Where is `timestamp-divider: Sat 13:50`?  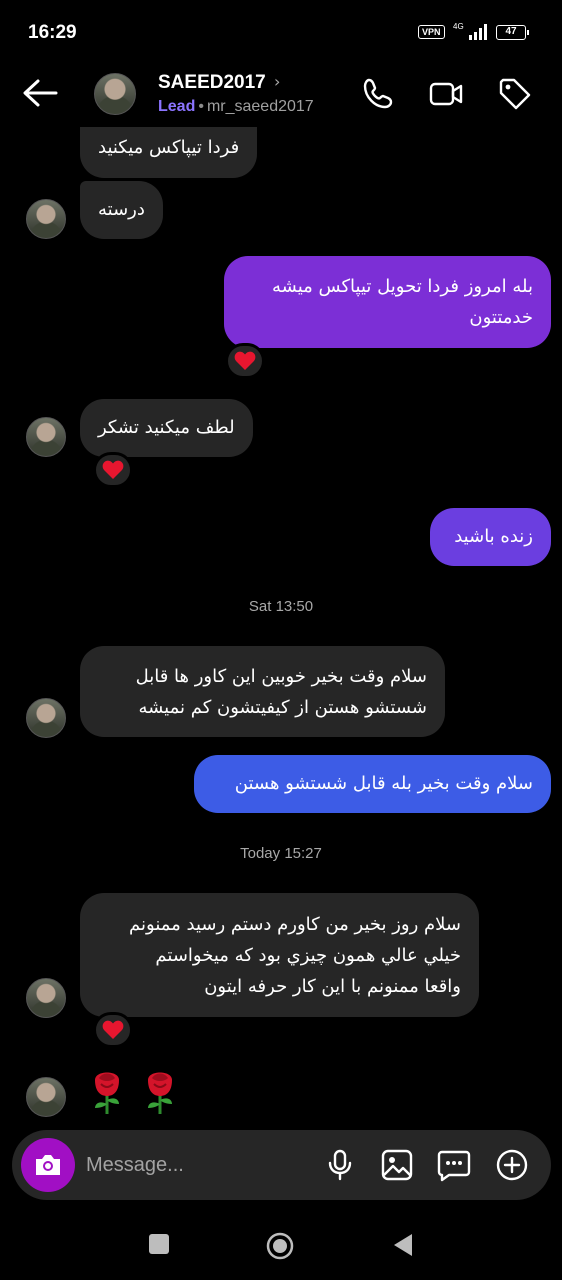
timestamp-divider: Sat 13:50 is located at coordinates (281, 606).